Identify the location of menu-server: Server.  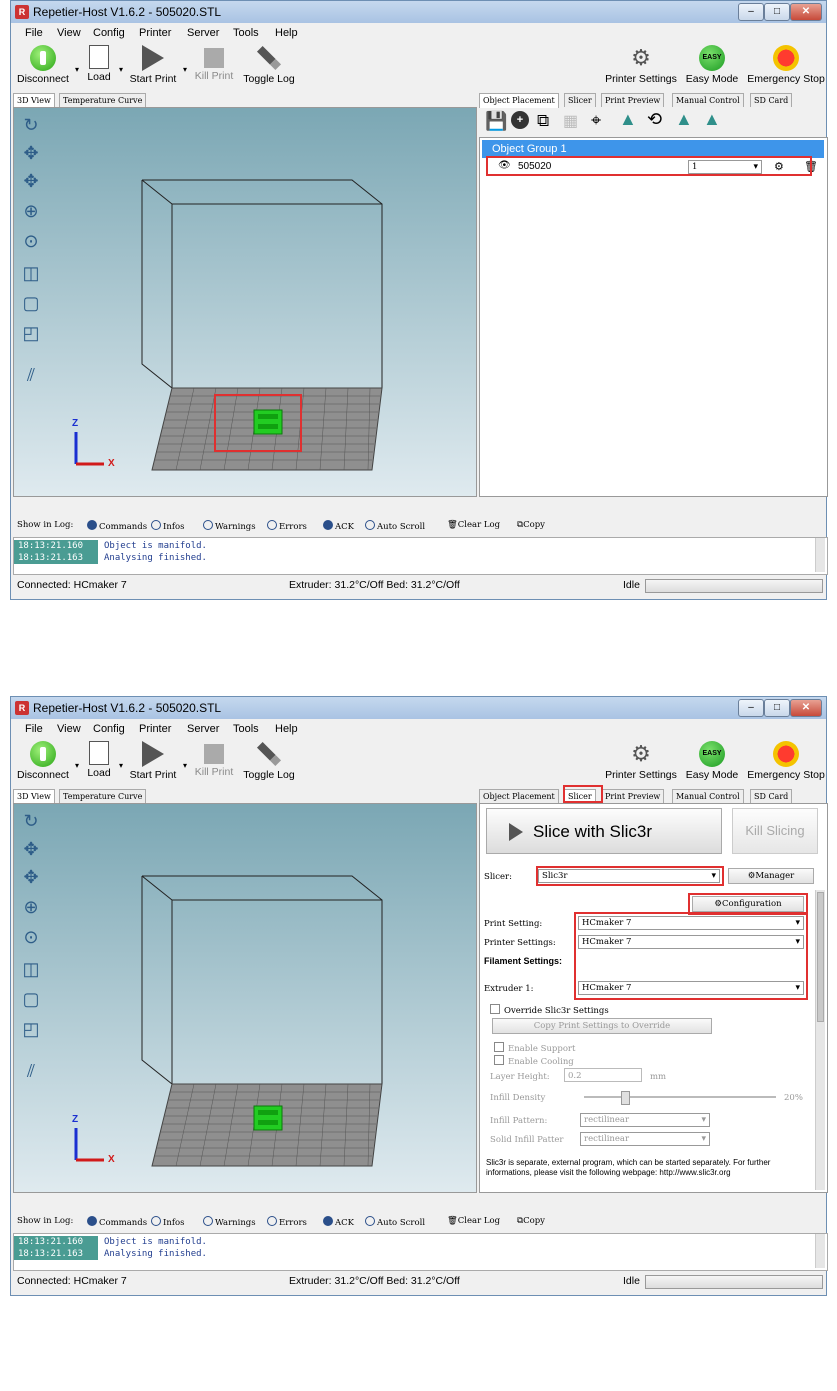
(203, 729).